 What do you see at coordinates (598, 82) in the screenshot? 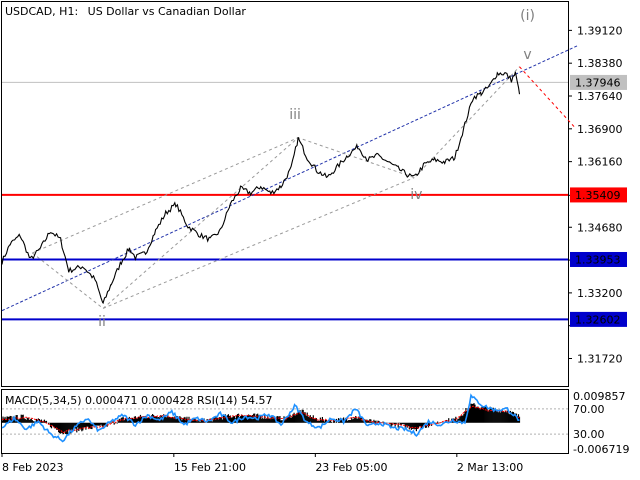
I see `current-price-tag-label: 1.37946` at bounding box center [598, 82].